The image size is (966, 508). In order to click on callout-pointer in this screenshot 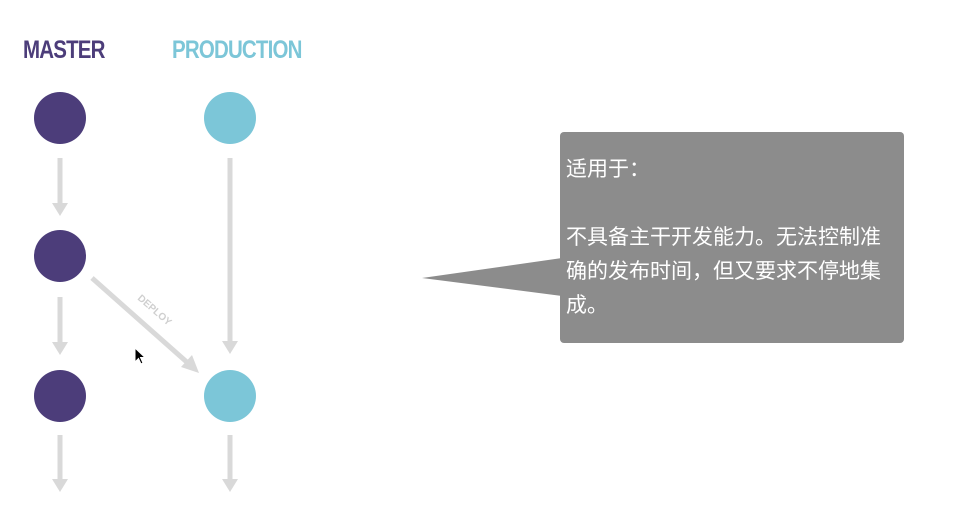, I will do `click(492, 277)`.